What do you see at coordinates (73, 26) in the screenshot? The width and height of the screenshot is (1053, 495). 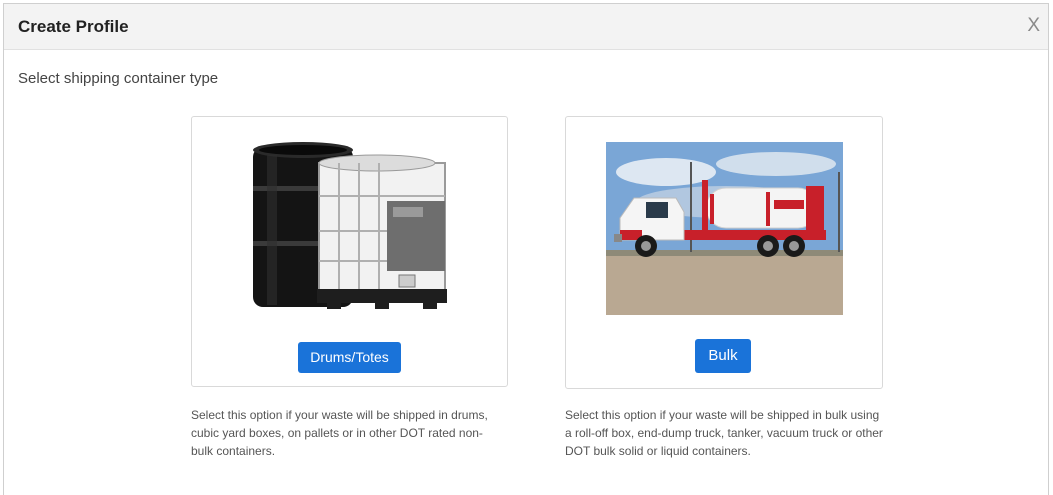 I see `modal-title: Create Profile` at bounding box center [73, 26].